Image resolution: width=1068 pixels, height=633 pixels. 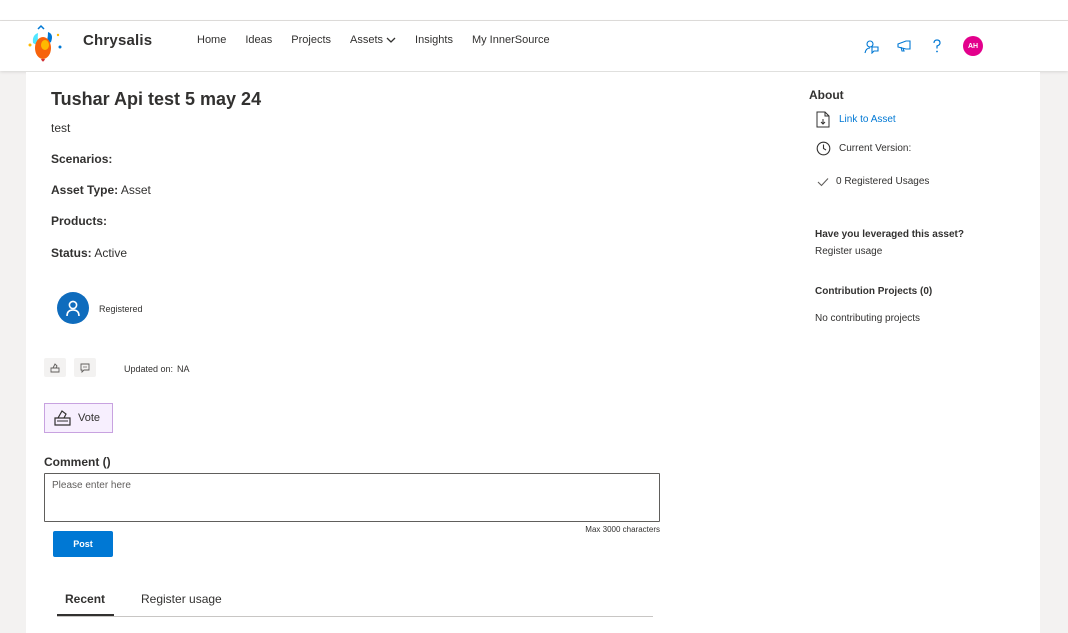 What do you see at coordinates (156, 99) in the screenshot?
I see `asset-title: Tushar Api test 5 may 24` at bounding box center [156, 99].